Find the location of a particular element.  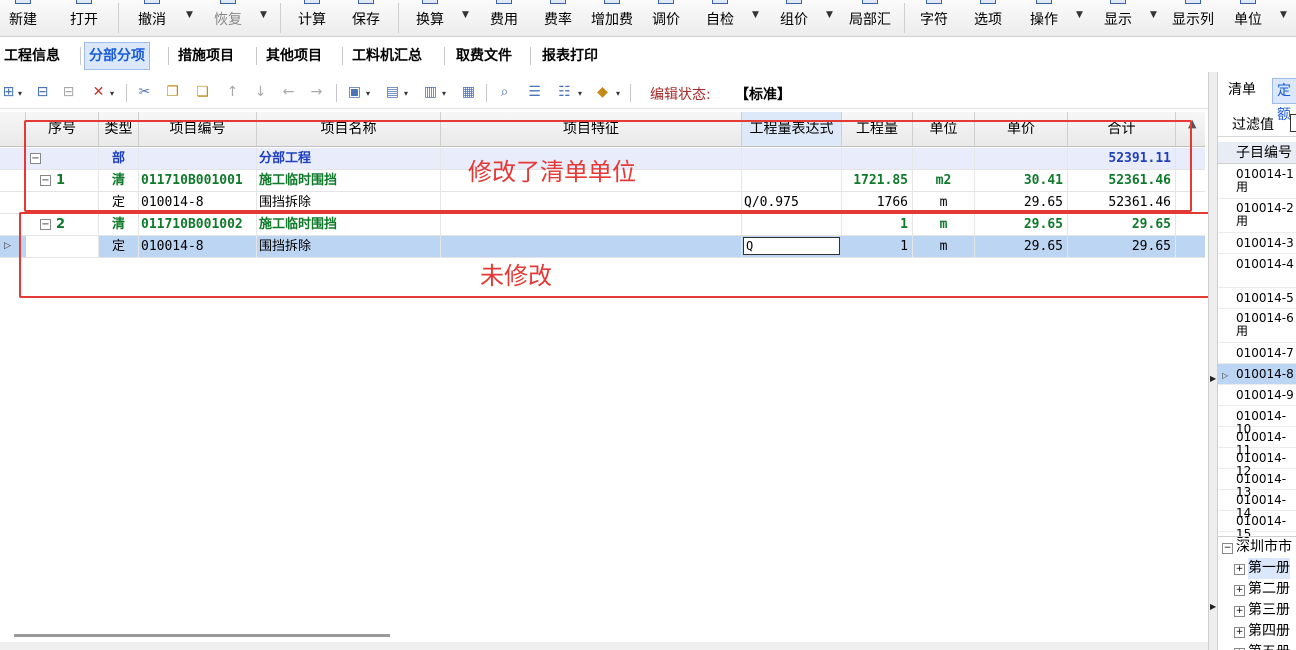

surcharge-button: 增加费 is located at coordinates (612, 18).